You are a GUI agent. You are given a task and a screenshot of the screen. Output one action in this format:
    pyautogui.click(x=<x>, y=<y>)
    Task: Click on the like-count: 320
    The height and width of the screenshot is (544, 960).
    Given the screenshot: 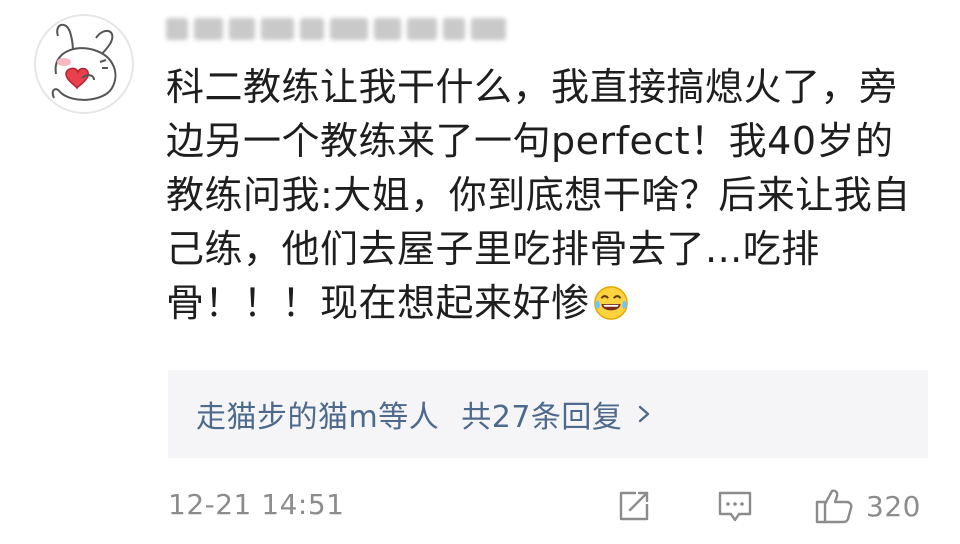 What is the action you would take?
    pyautogui.click(x=893, y=506)
    